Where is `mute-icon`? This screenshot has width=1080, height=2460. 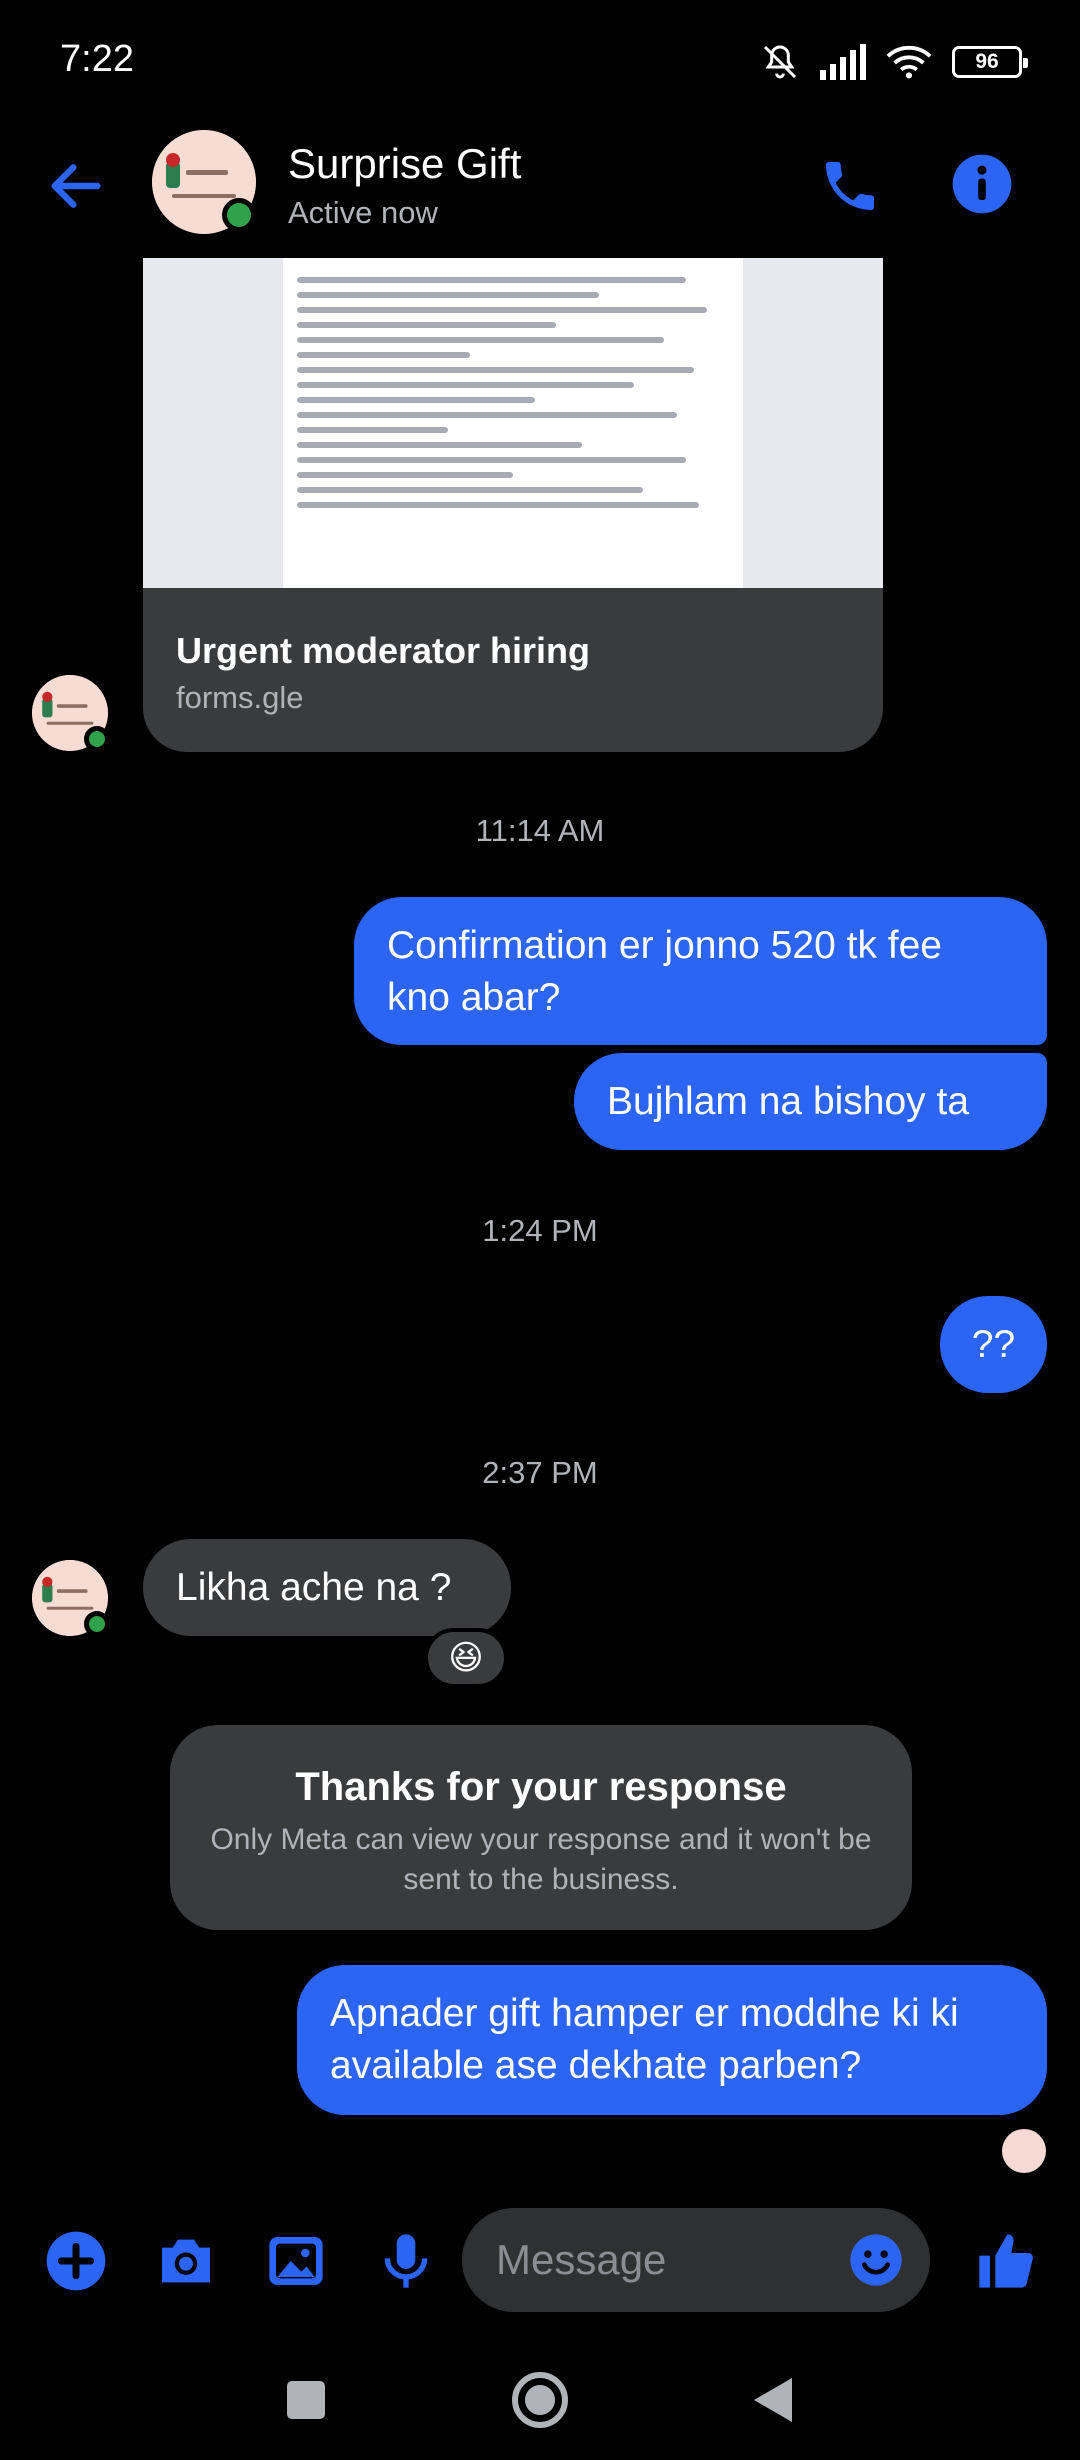 mute-icon is located at coordinates (780, 62).